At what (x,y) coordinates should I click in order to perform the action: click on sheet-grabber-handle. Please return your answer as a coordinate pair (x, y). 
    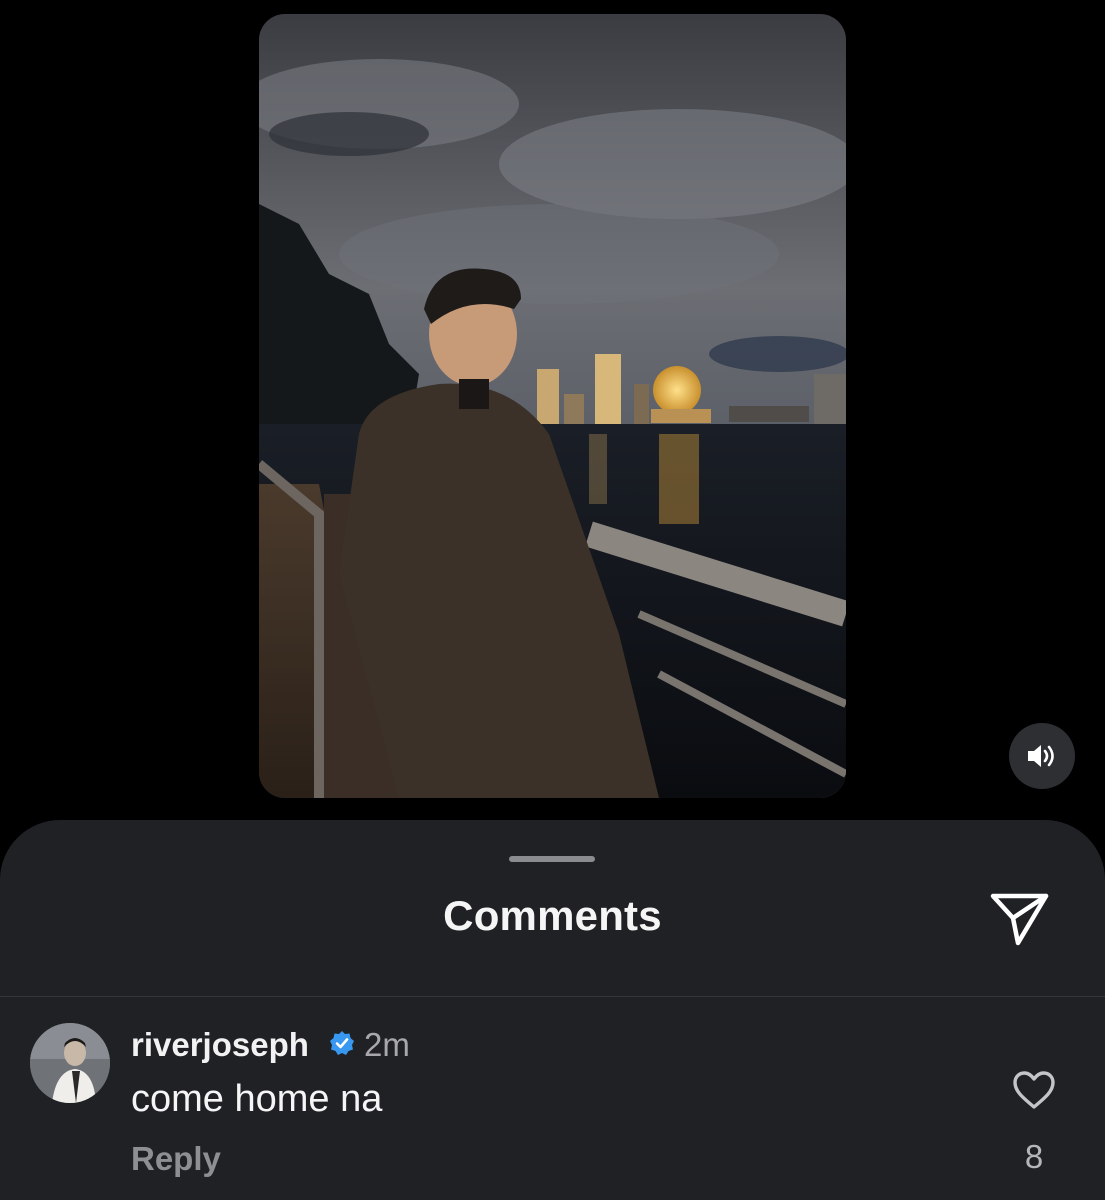
    Looking at the image, I should click on (552, 859).